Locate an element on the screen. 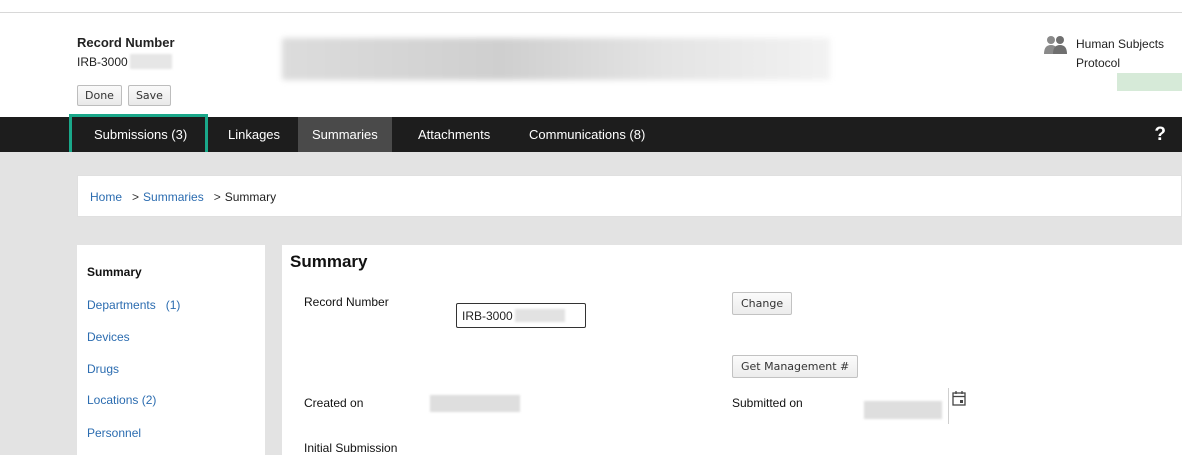 This screenshot has height=455, width=1182. sidebar-item-summary: Summary is located at coordinates (114, 272).